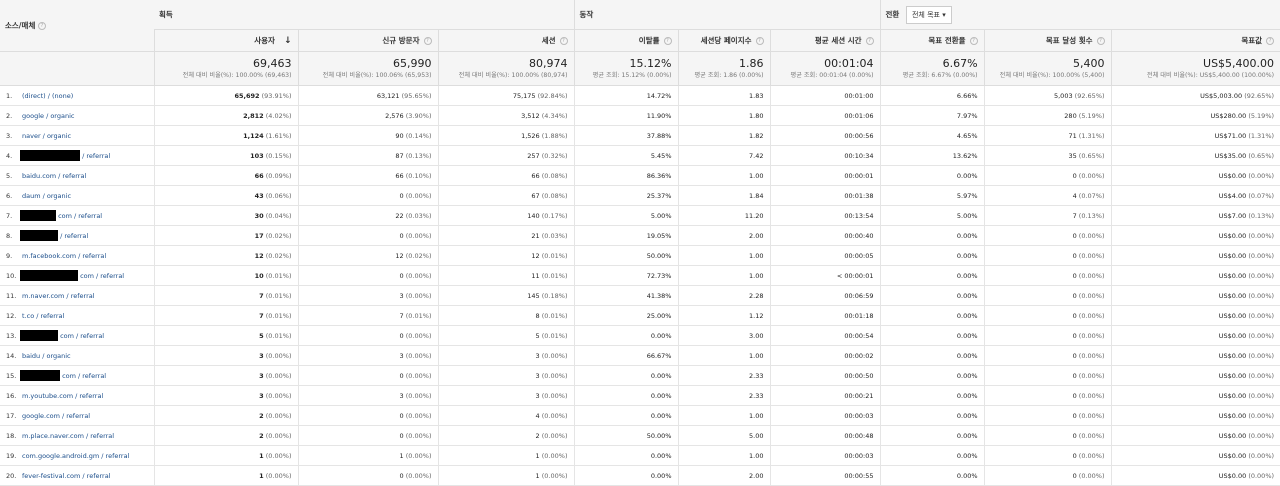  I want to click on metric-cell: 00:01:38, so click(825, 195).